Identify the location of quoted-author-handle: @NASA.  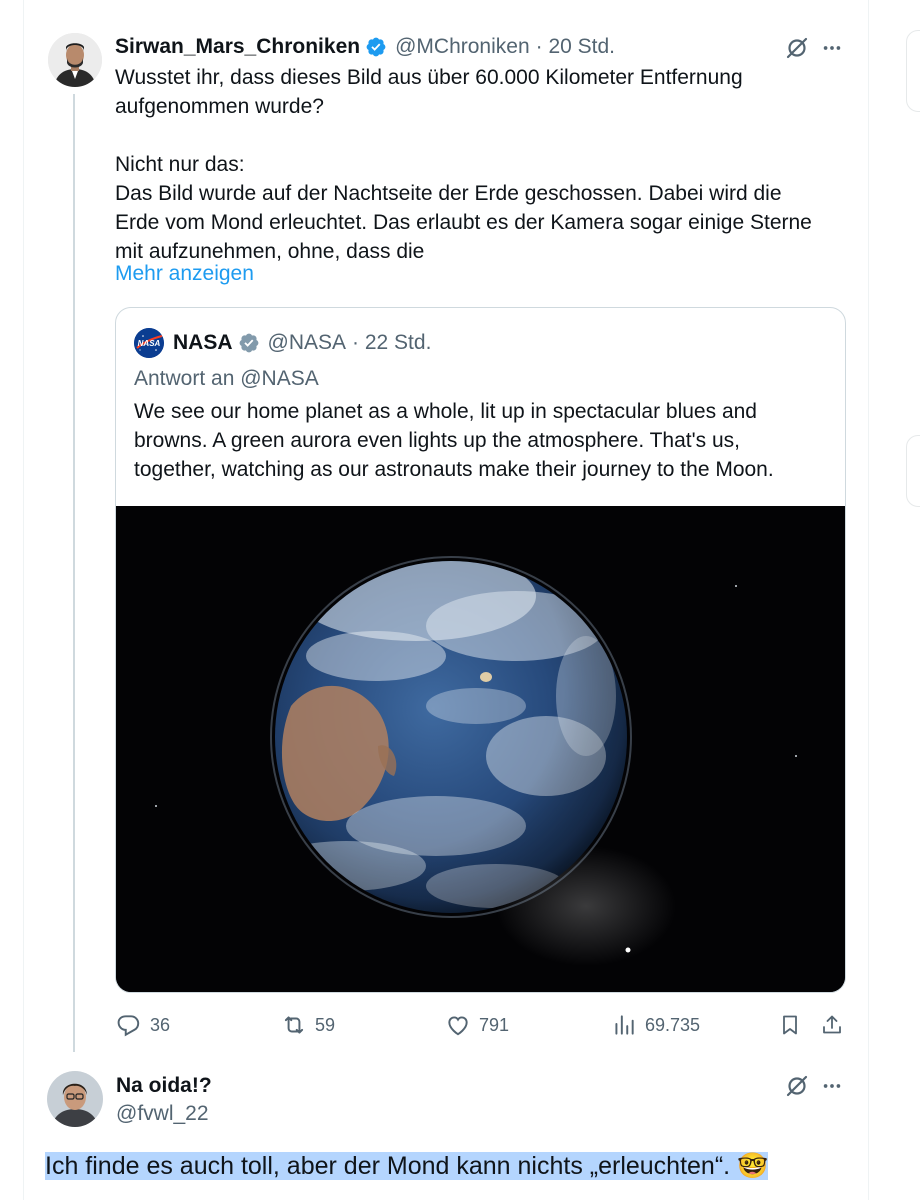
(307, 343).